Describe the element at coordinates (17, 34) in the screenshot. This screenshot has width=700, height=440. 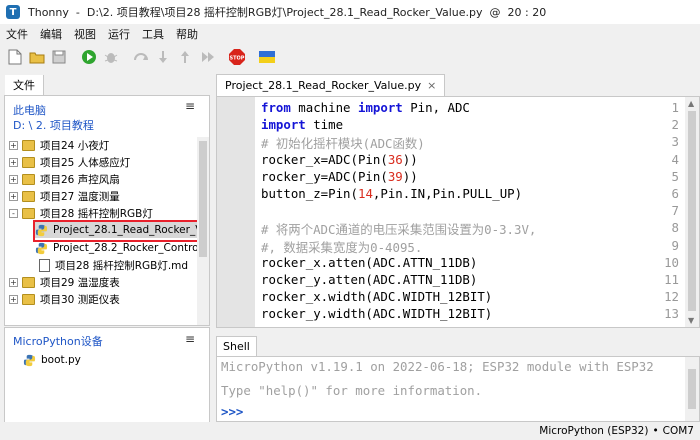
I see `menu-file: 文件` at that location.